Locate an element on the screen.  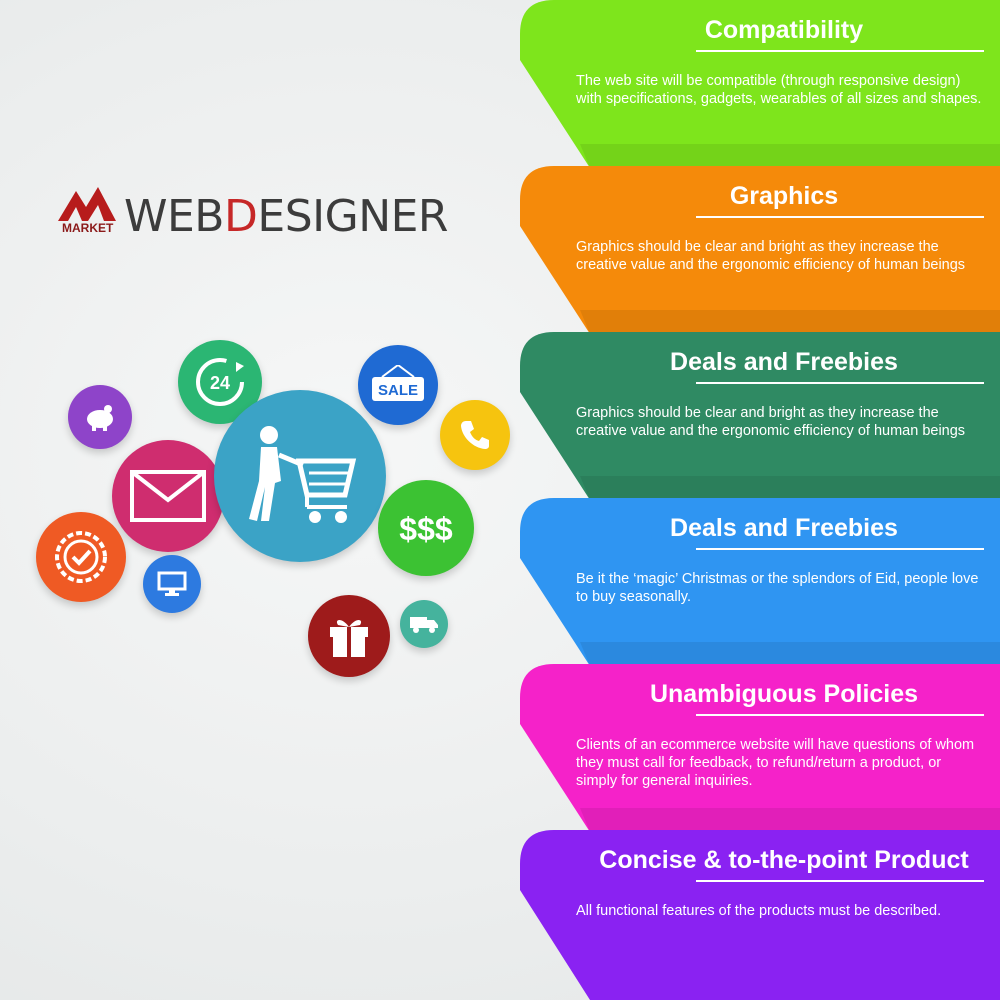
logo-word-web: WEB is located at coordinates (174, 216).